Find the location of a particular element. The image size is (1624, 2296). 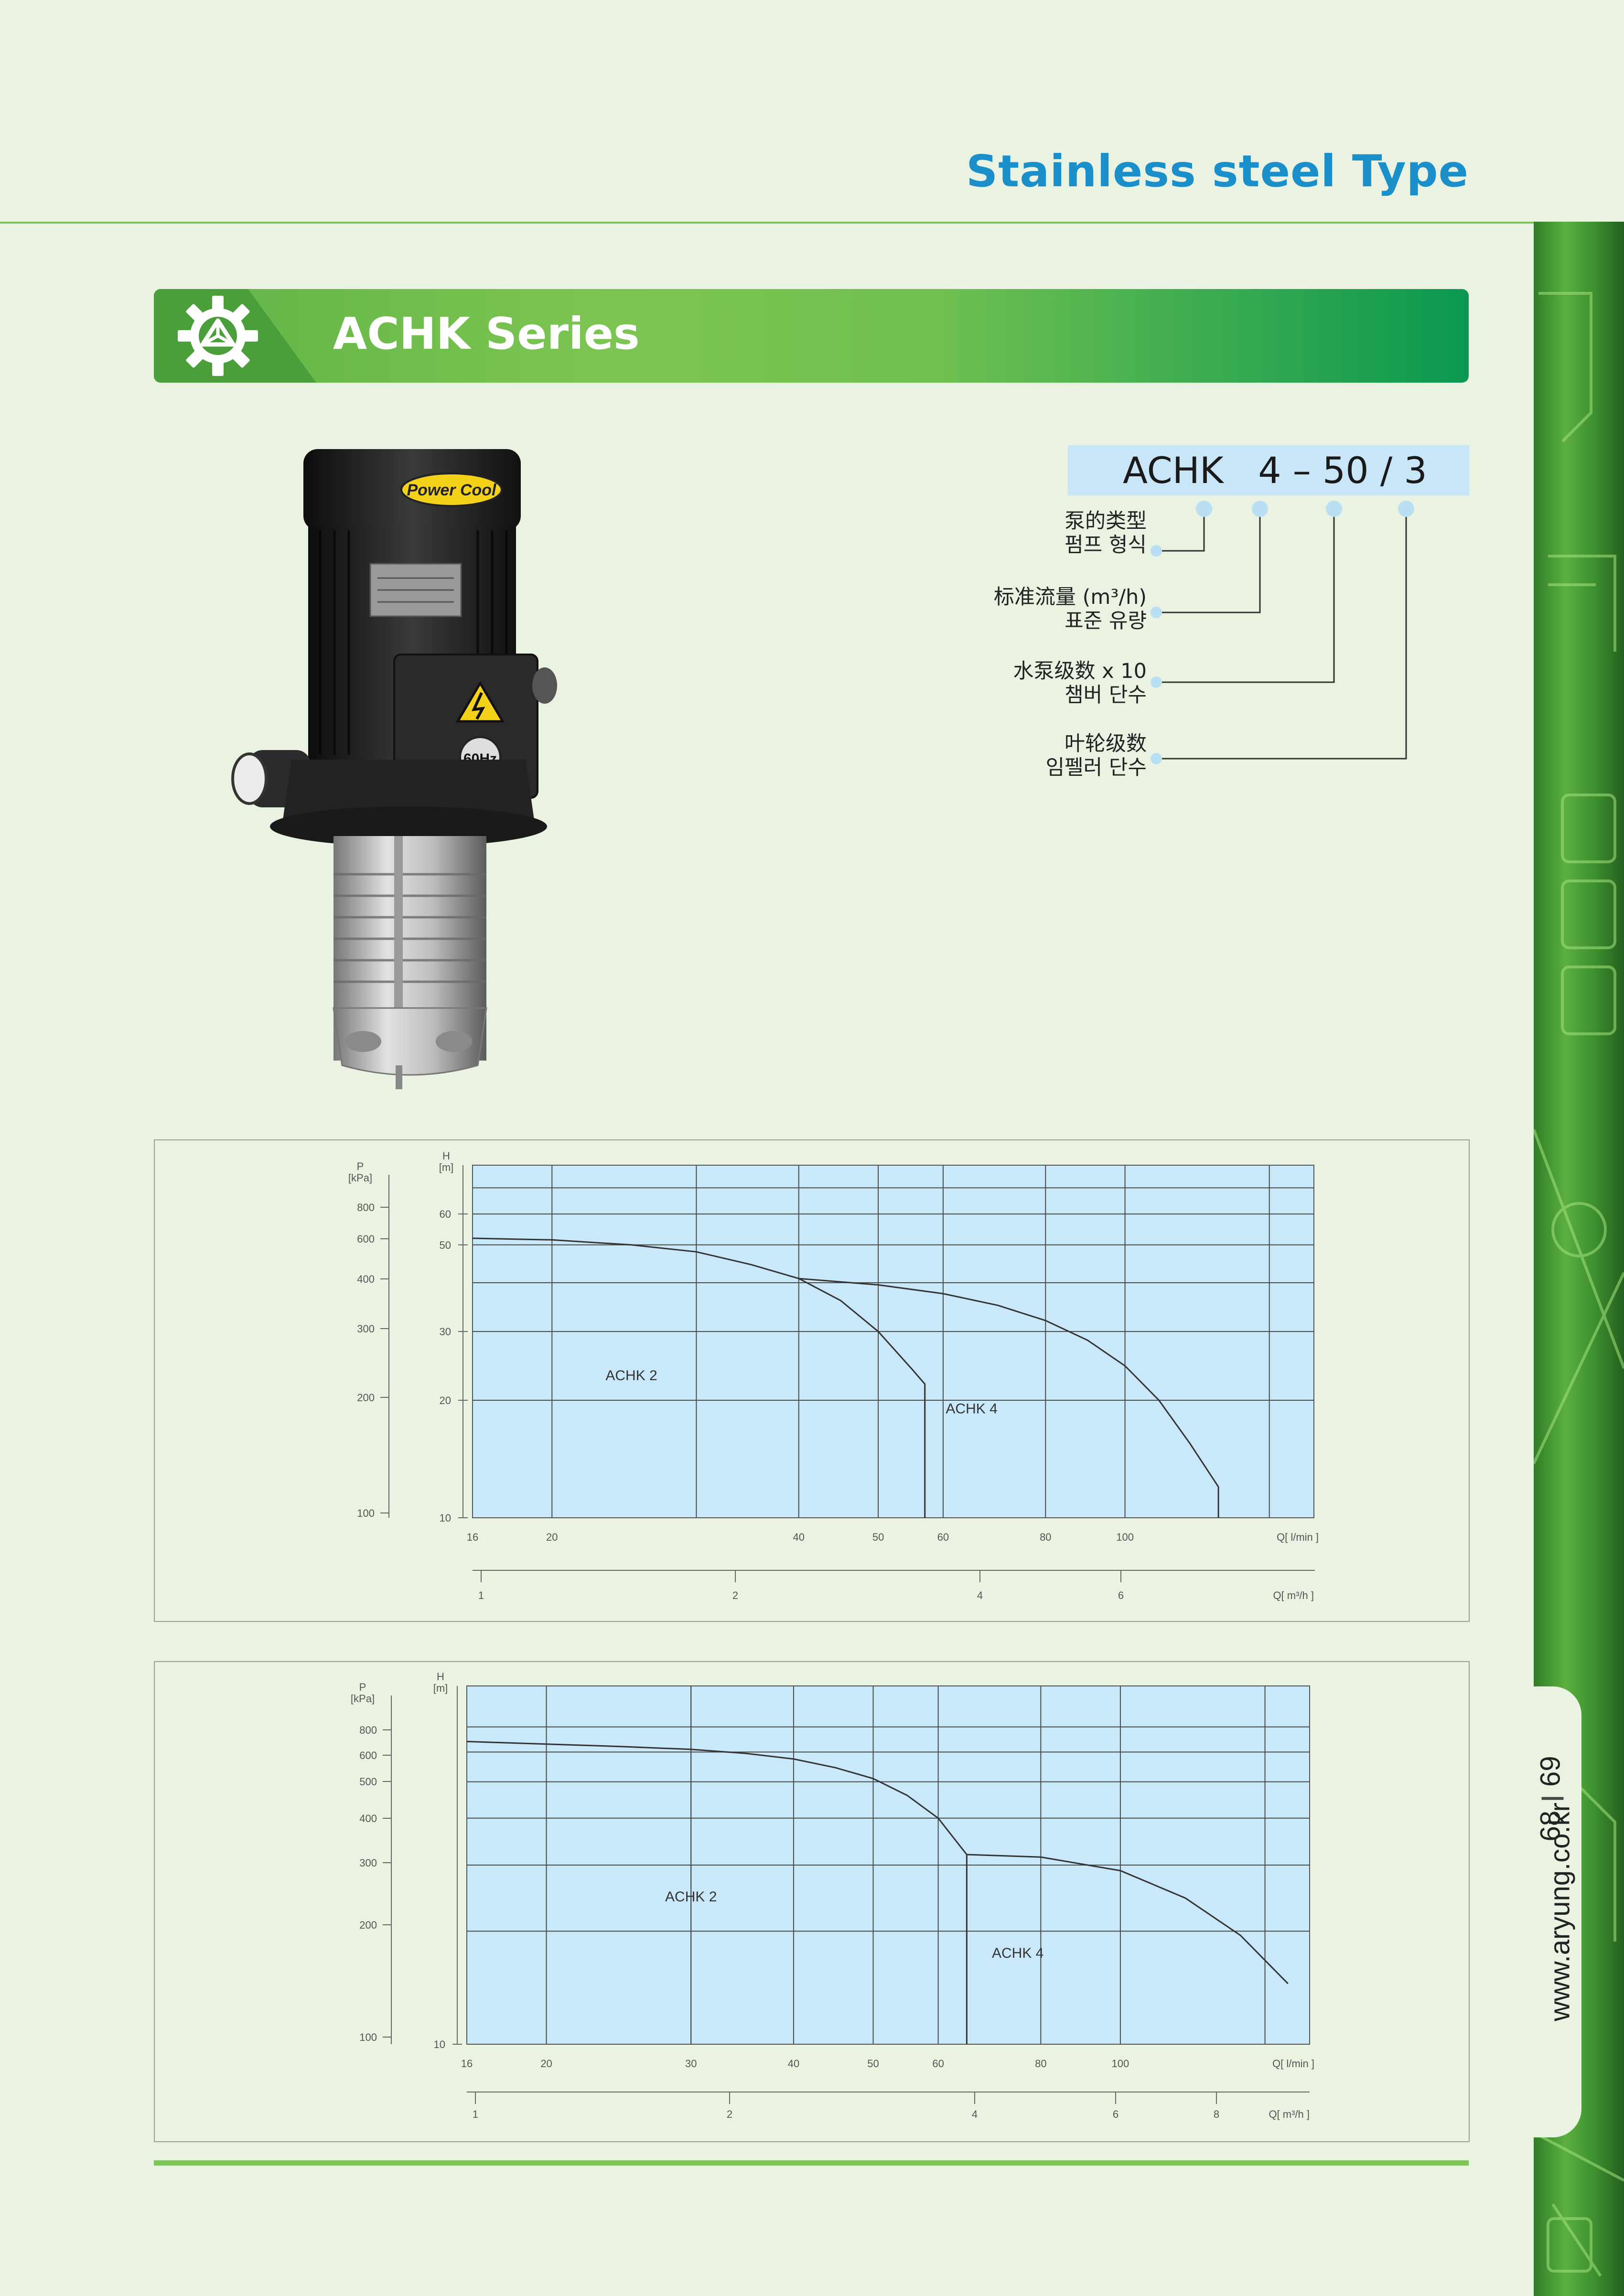

pump-image: Power Cool 60Hz is located at coordinates (394, 769).